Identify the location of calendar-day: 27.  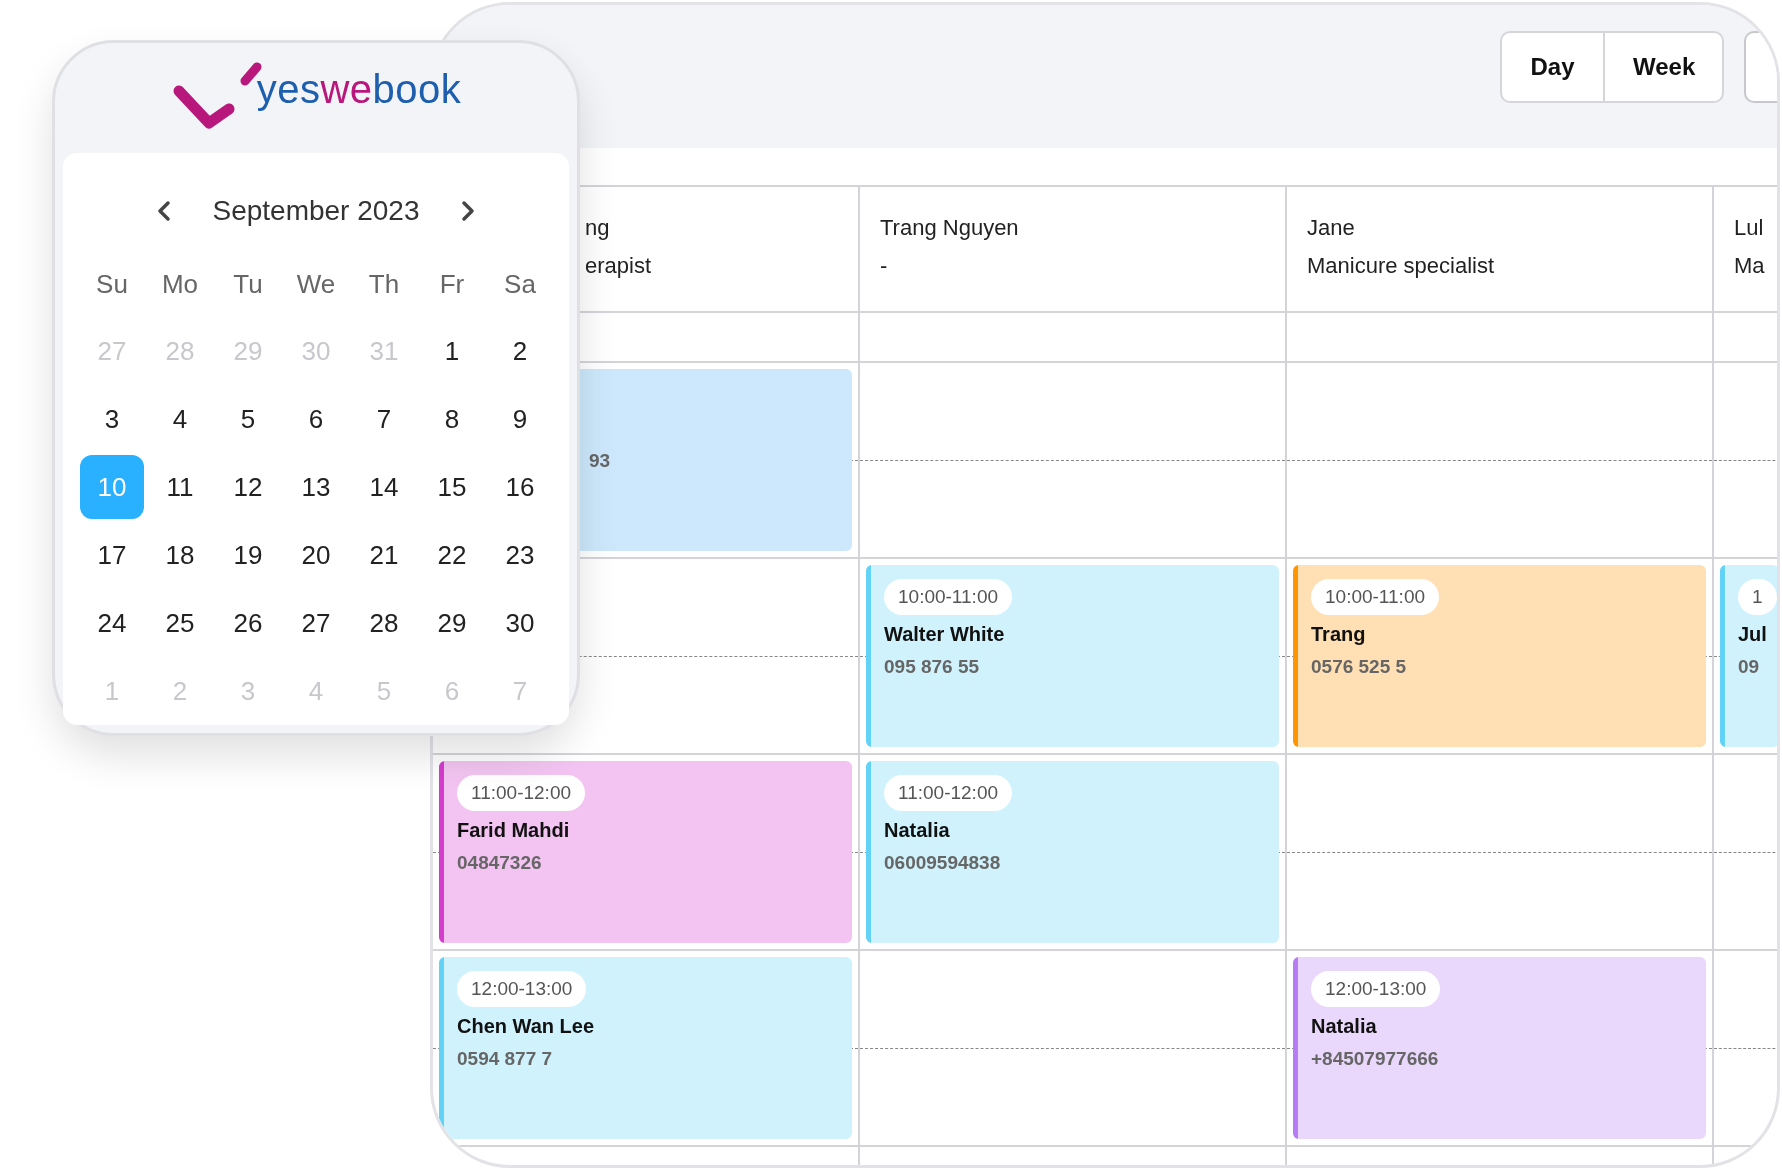
(316, 623).